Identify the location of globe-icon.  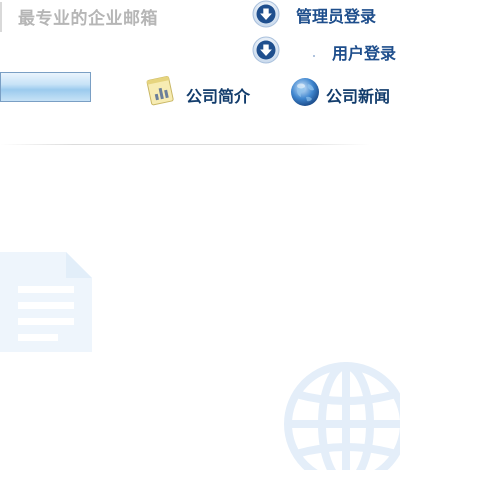
(305, 92).